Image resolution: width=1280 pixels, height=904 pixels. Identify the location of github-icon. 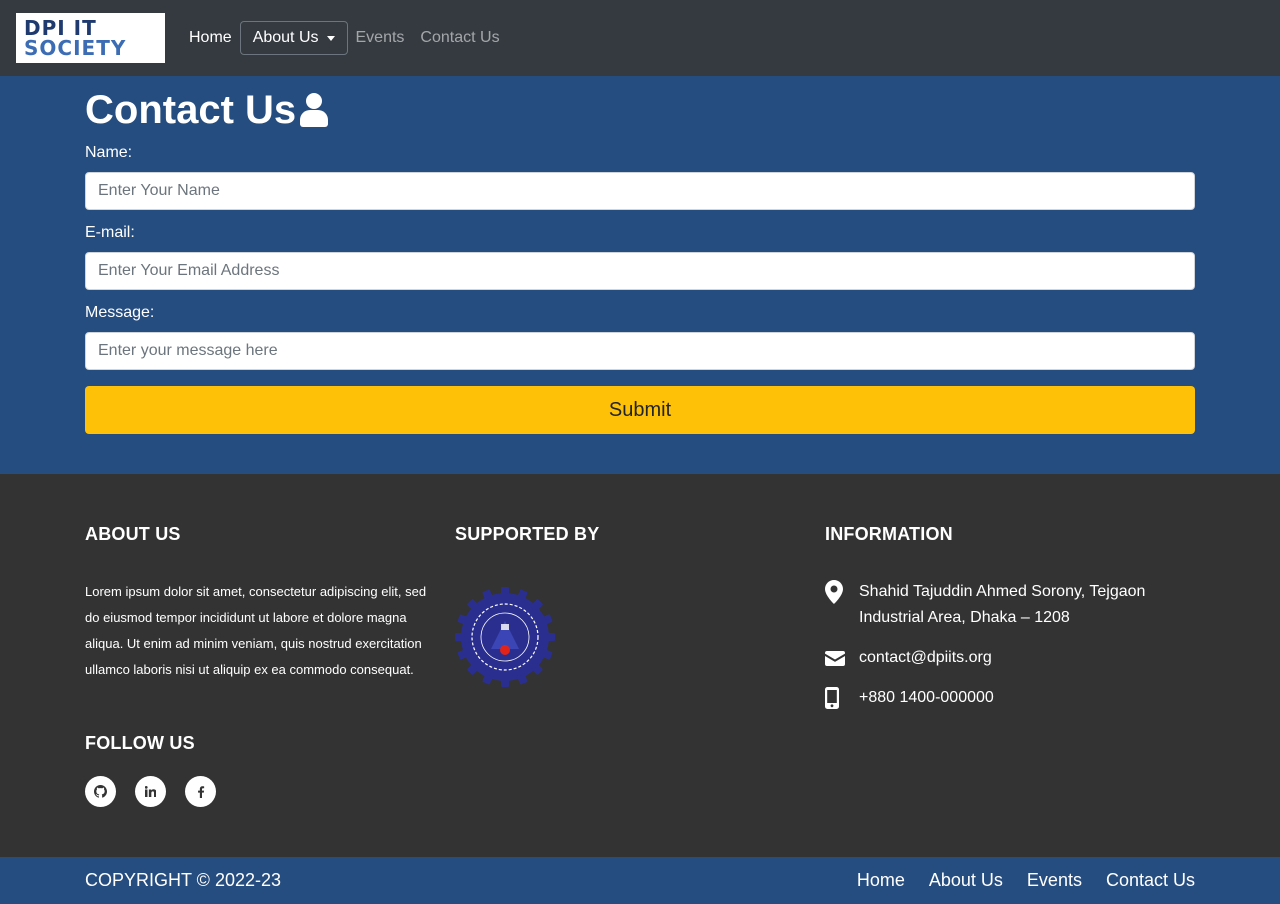
(100, 791).